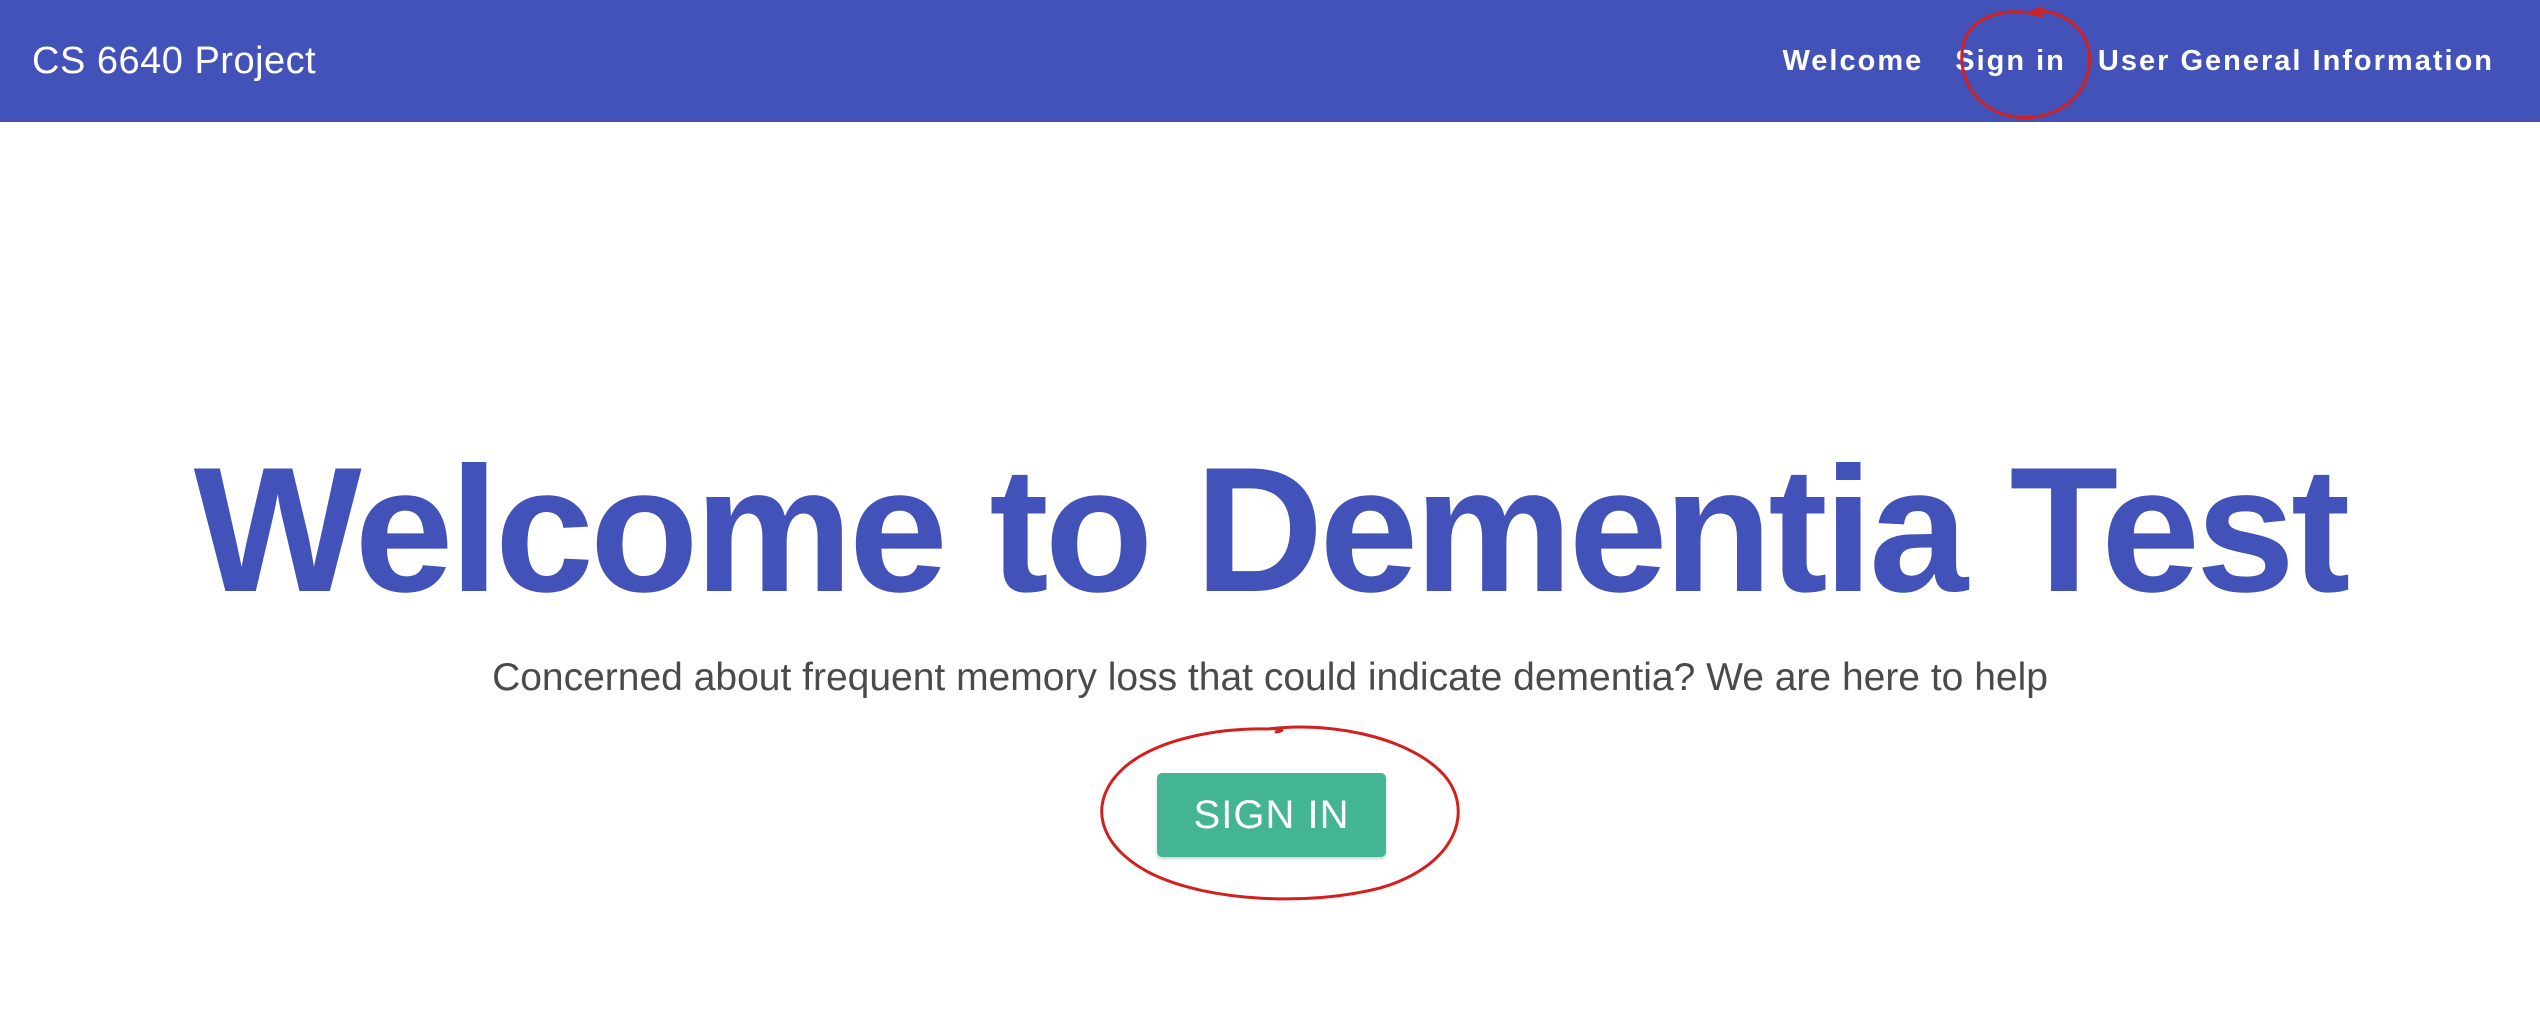  I want to click on nav-link-welcome: Welcome, so click(1852, 61).